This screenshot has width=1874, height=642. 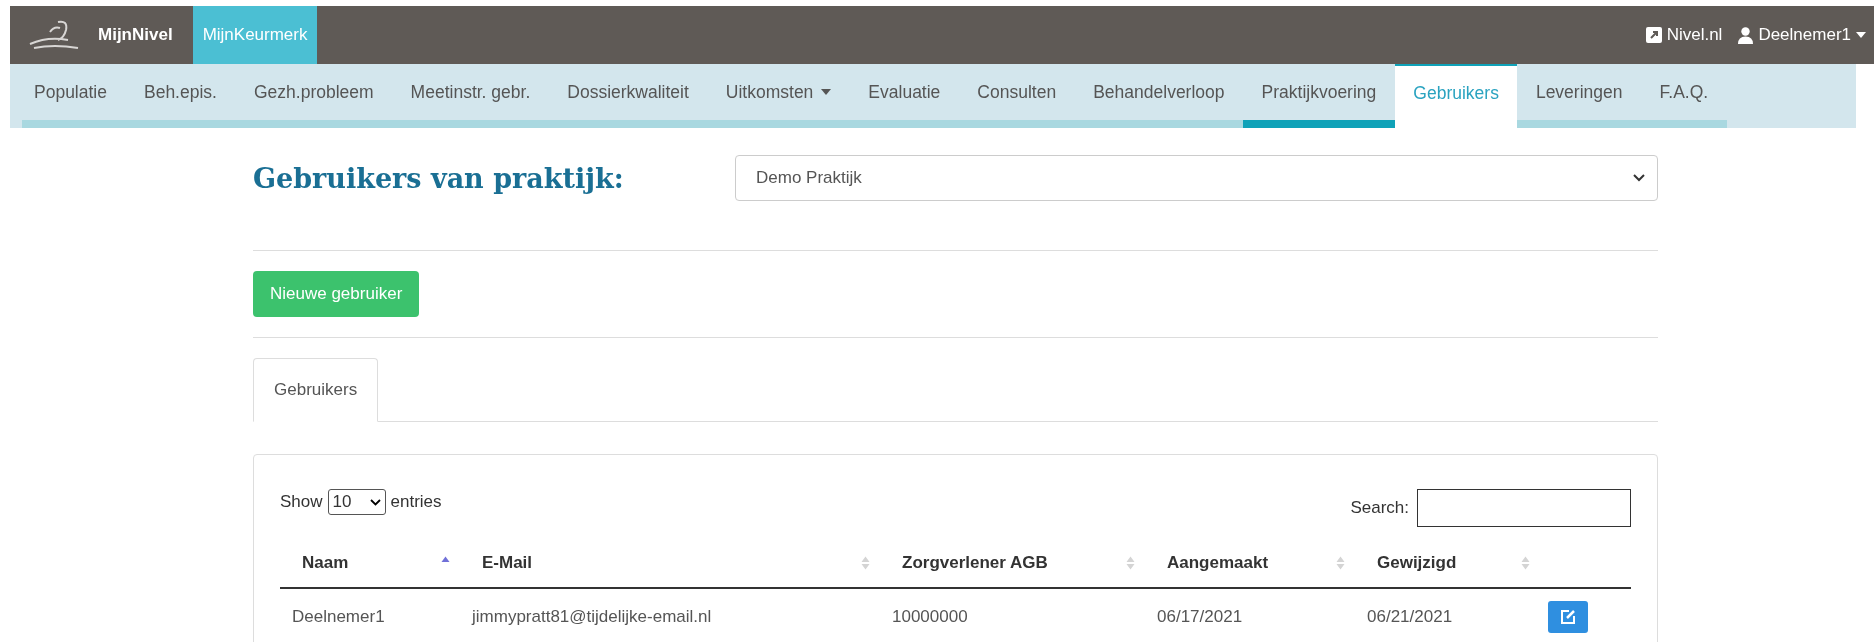 I want to click on column-header: Naam, so click(x=370, y=564).